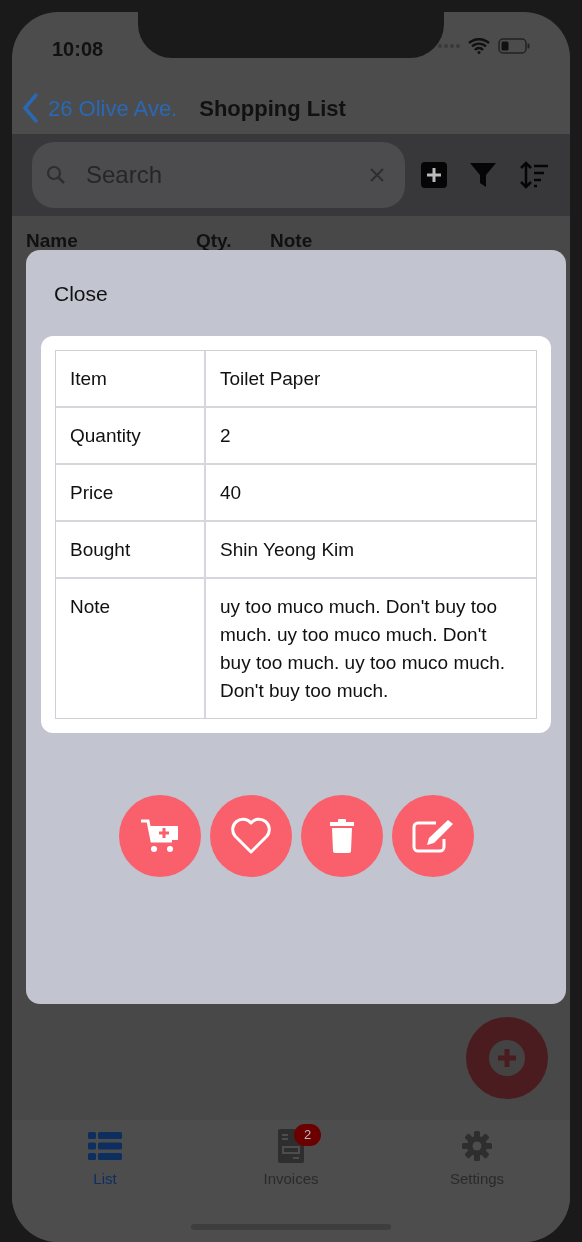 The height and width of the screenshot is (1242, 582). What do you see at coordinates (78, 49) in the screenshot?
I see `status-time: 10:08` at bounding box center [78, 49].